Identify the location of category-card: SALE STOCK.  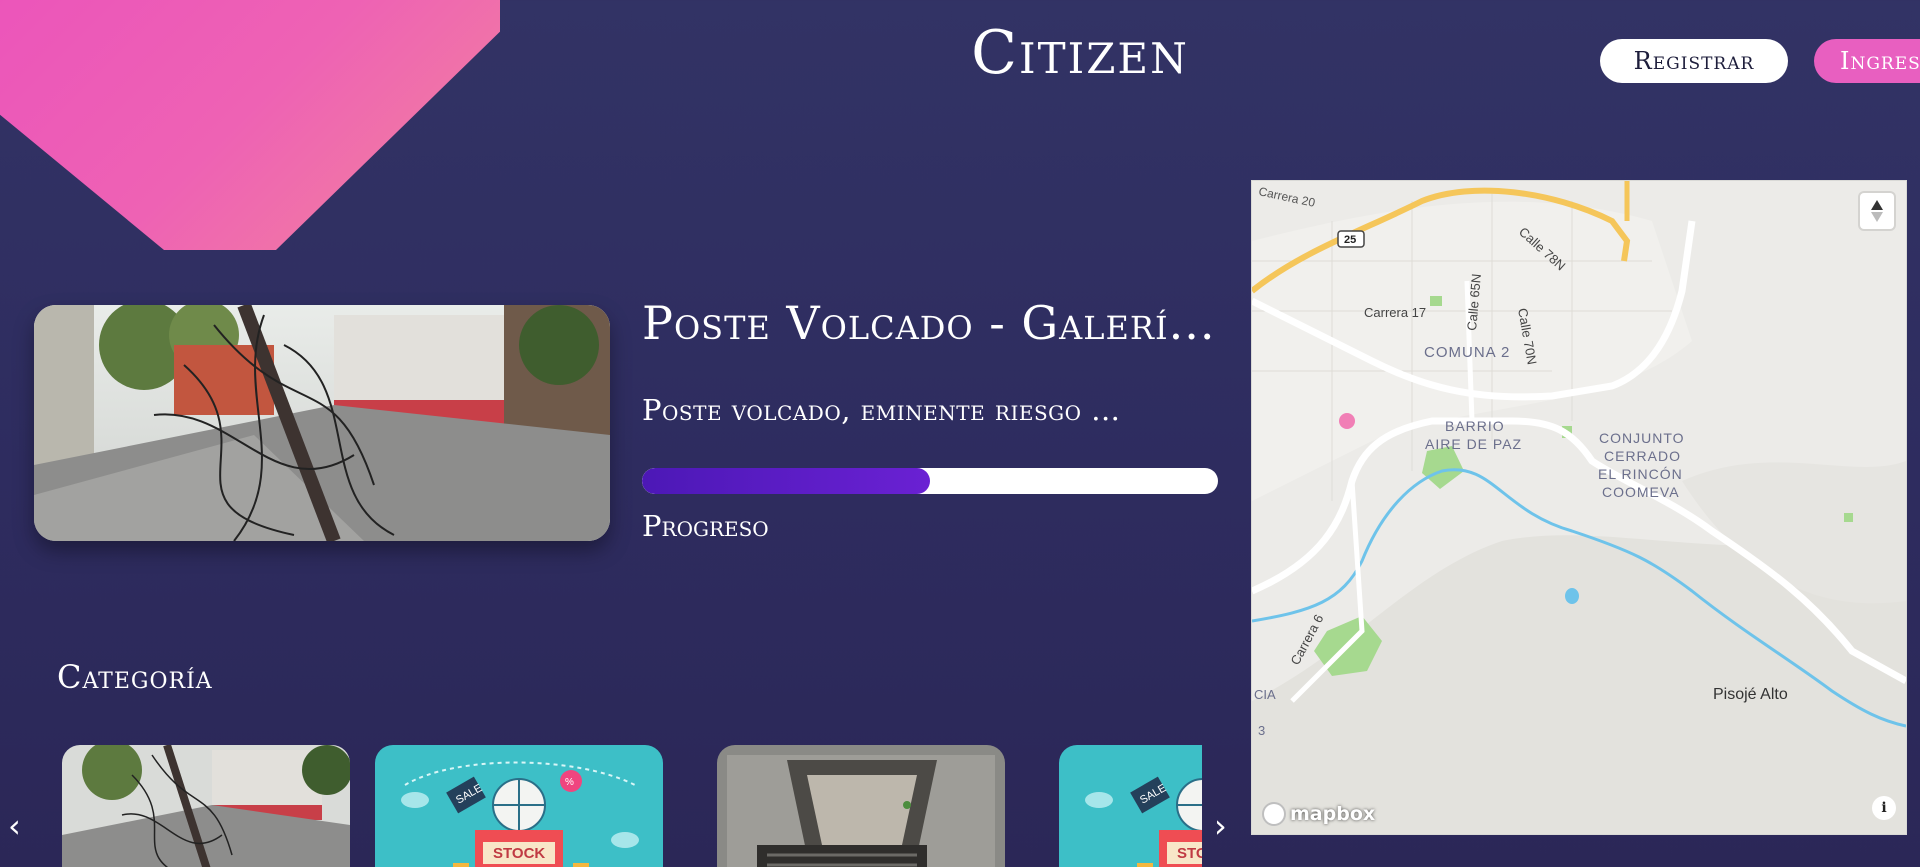
(1130, 806).